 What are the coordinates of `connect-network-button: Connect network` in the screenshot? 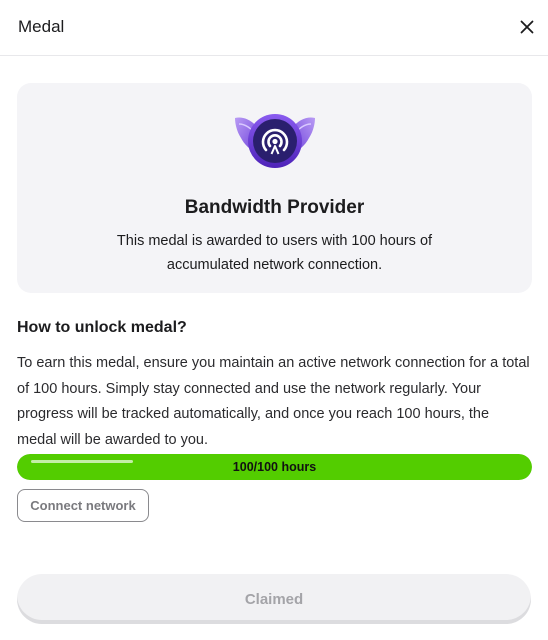 It's located at (83, 505).